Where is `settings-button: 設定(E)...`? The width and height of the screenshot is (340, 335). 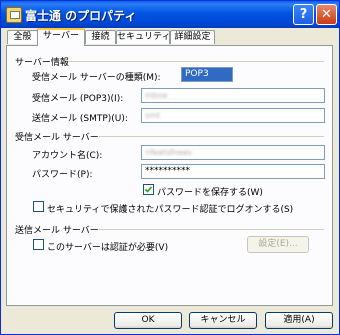 settings-button: 設定(E)... is located at coordinates (278, 244).